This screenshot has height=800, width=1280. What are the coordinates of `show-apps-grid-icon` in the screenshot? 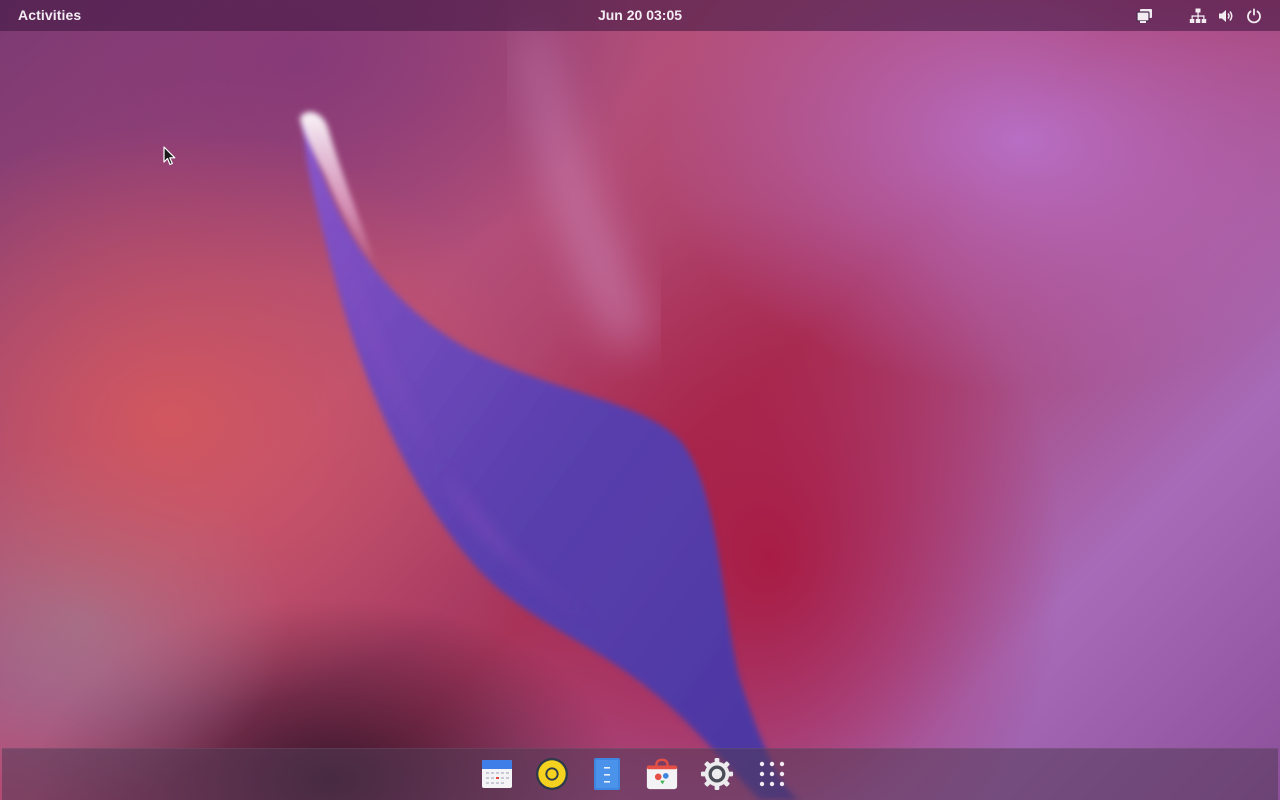 It's located at (772, 774).